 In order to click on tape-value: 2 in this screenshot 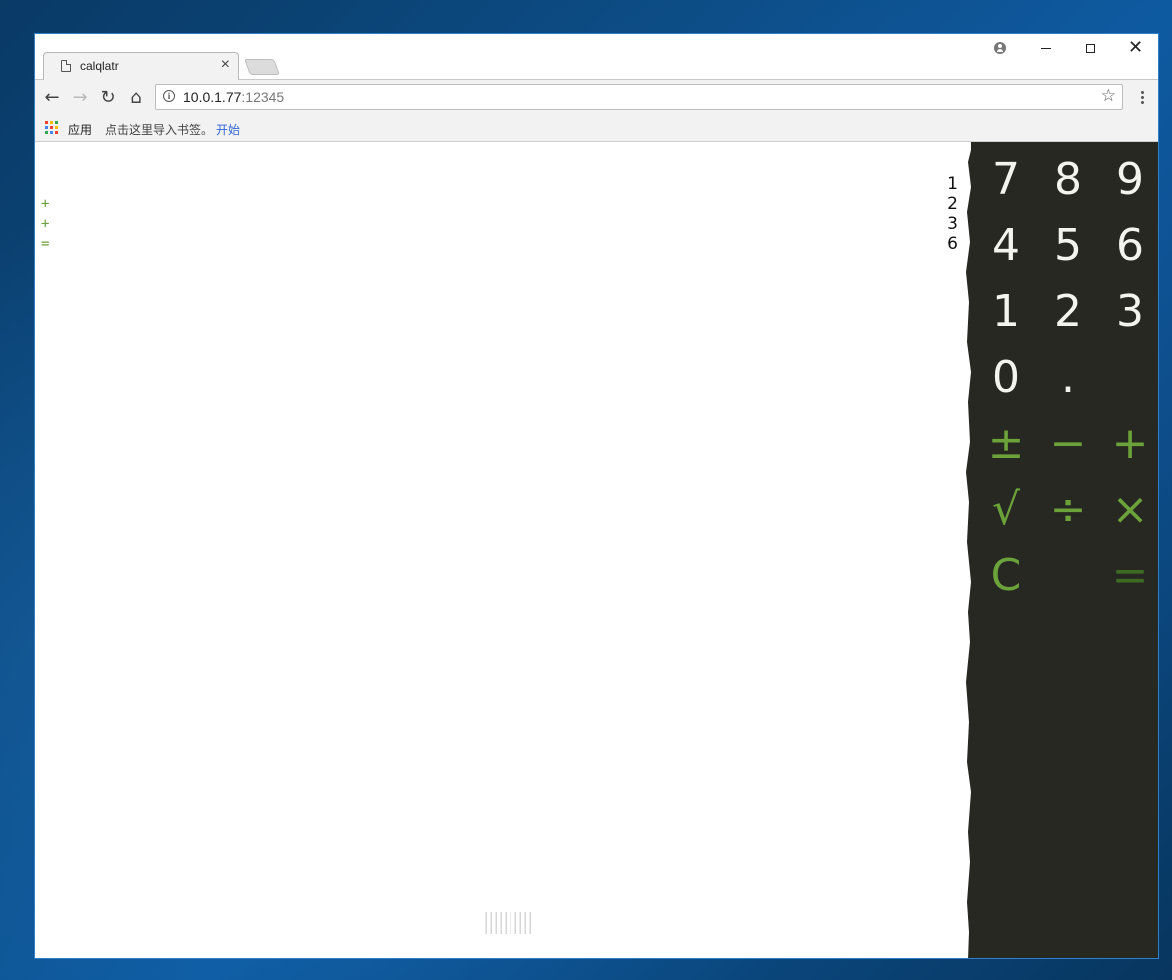, I will do `click(952, 204)`.